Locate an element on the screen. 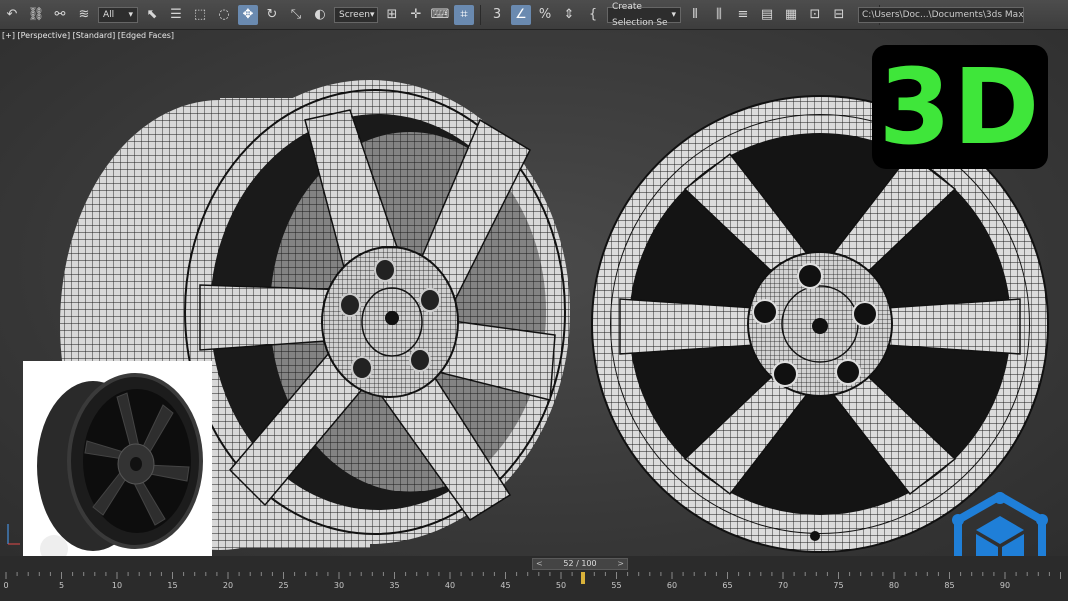 The width and height of the screenshot is (1068, 601). ruler-tick-label: 45 is located at coordinates (505, 585).